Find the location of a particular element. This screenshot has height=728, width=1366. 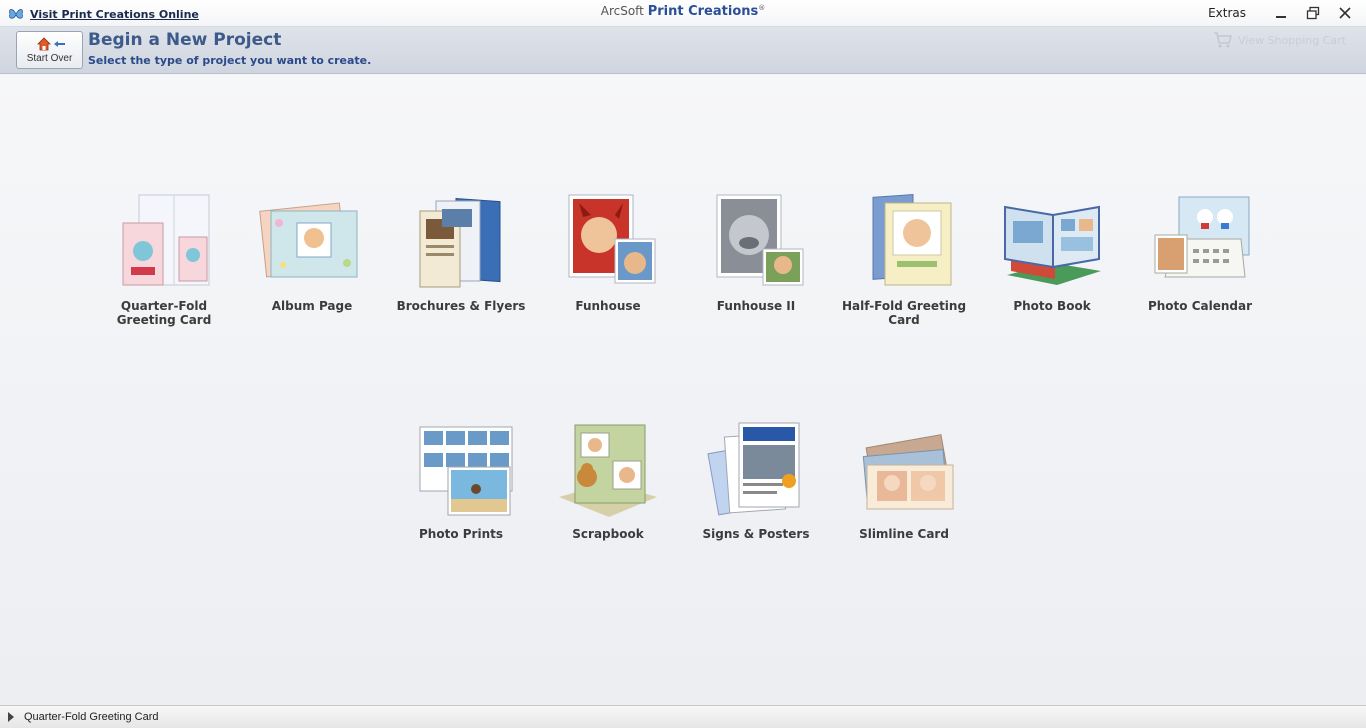

project-photo-book: Photo Book is located at coordinates (1052, 273).